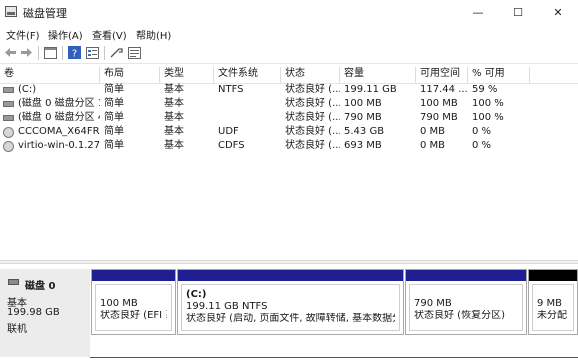 Image resolution: width=578 pixels, height=363 pixels. I want to click on column-header-capacity: 容量, so click(378, 75).